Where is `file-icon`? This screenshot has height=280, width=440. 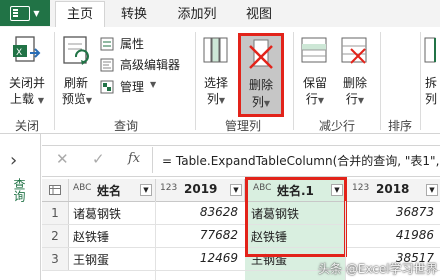
file-icon is located at coordinates (20, 13).